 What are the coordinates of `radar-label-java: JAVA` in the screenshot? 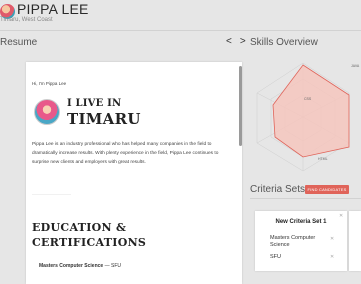 It's located at (355, 66).